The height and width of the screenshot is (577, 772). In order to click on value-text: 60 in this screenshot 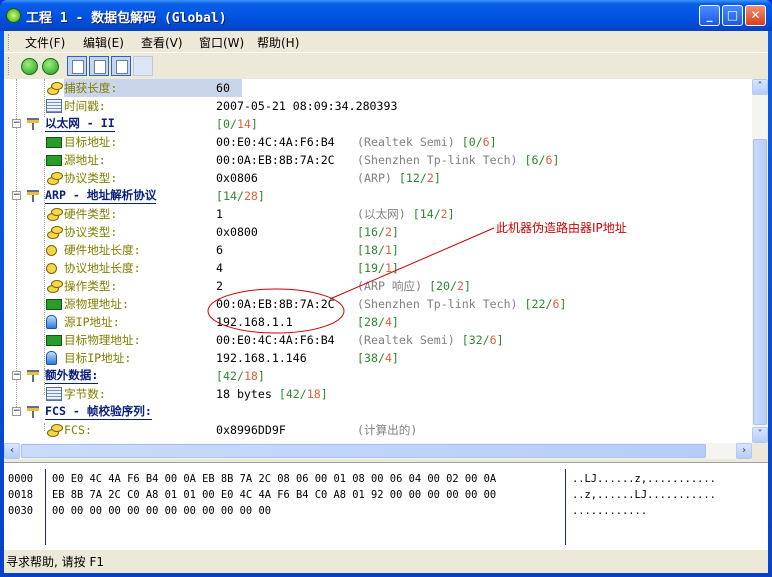, I will do `click(223, 88)`.